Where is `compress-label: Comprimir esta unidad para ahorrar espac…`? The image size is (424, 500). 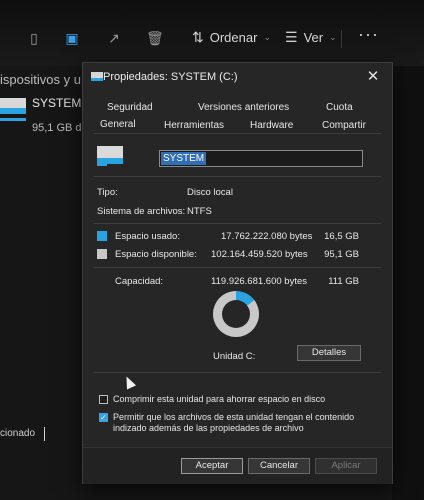 compress-label: Comprimir esta unidad para ahorrar espac… is located at coordinates (219, 399).